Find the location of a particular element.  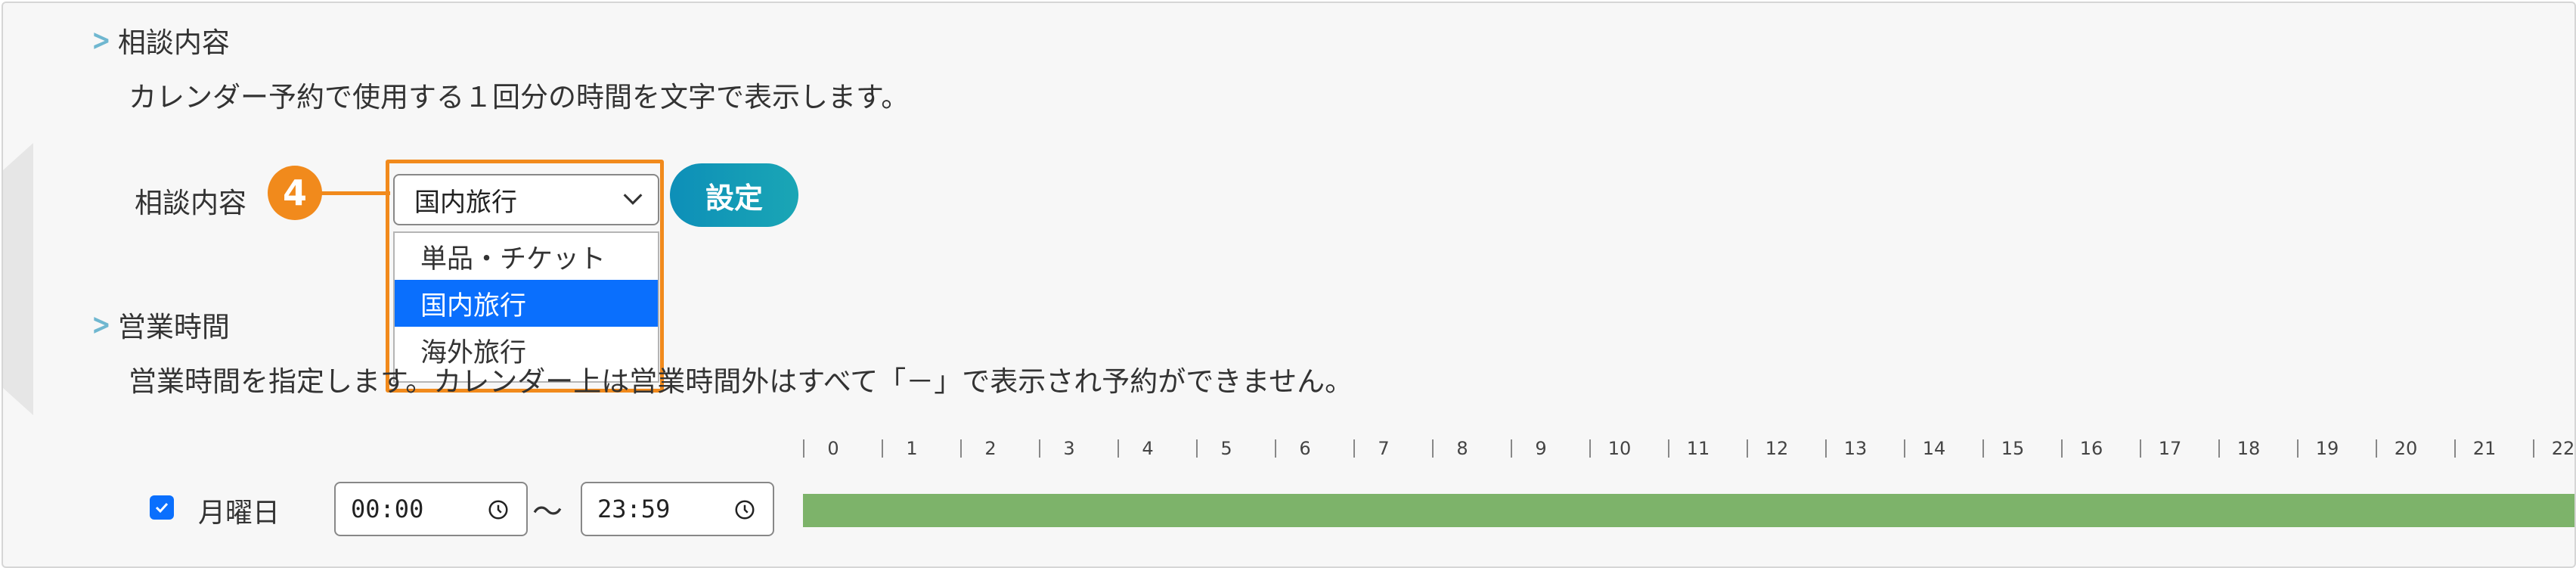

chevron-down-icon is located at coordinates (633, 199).